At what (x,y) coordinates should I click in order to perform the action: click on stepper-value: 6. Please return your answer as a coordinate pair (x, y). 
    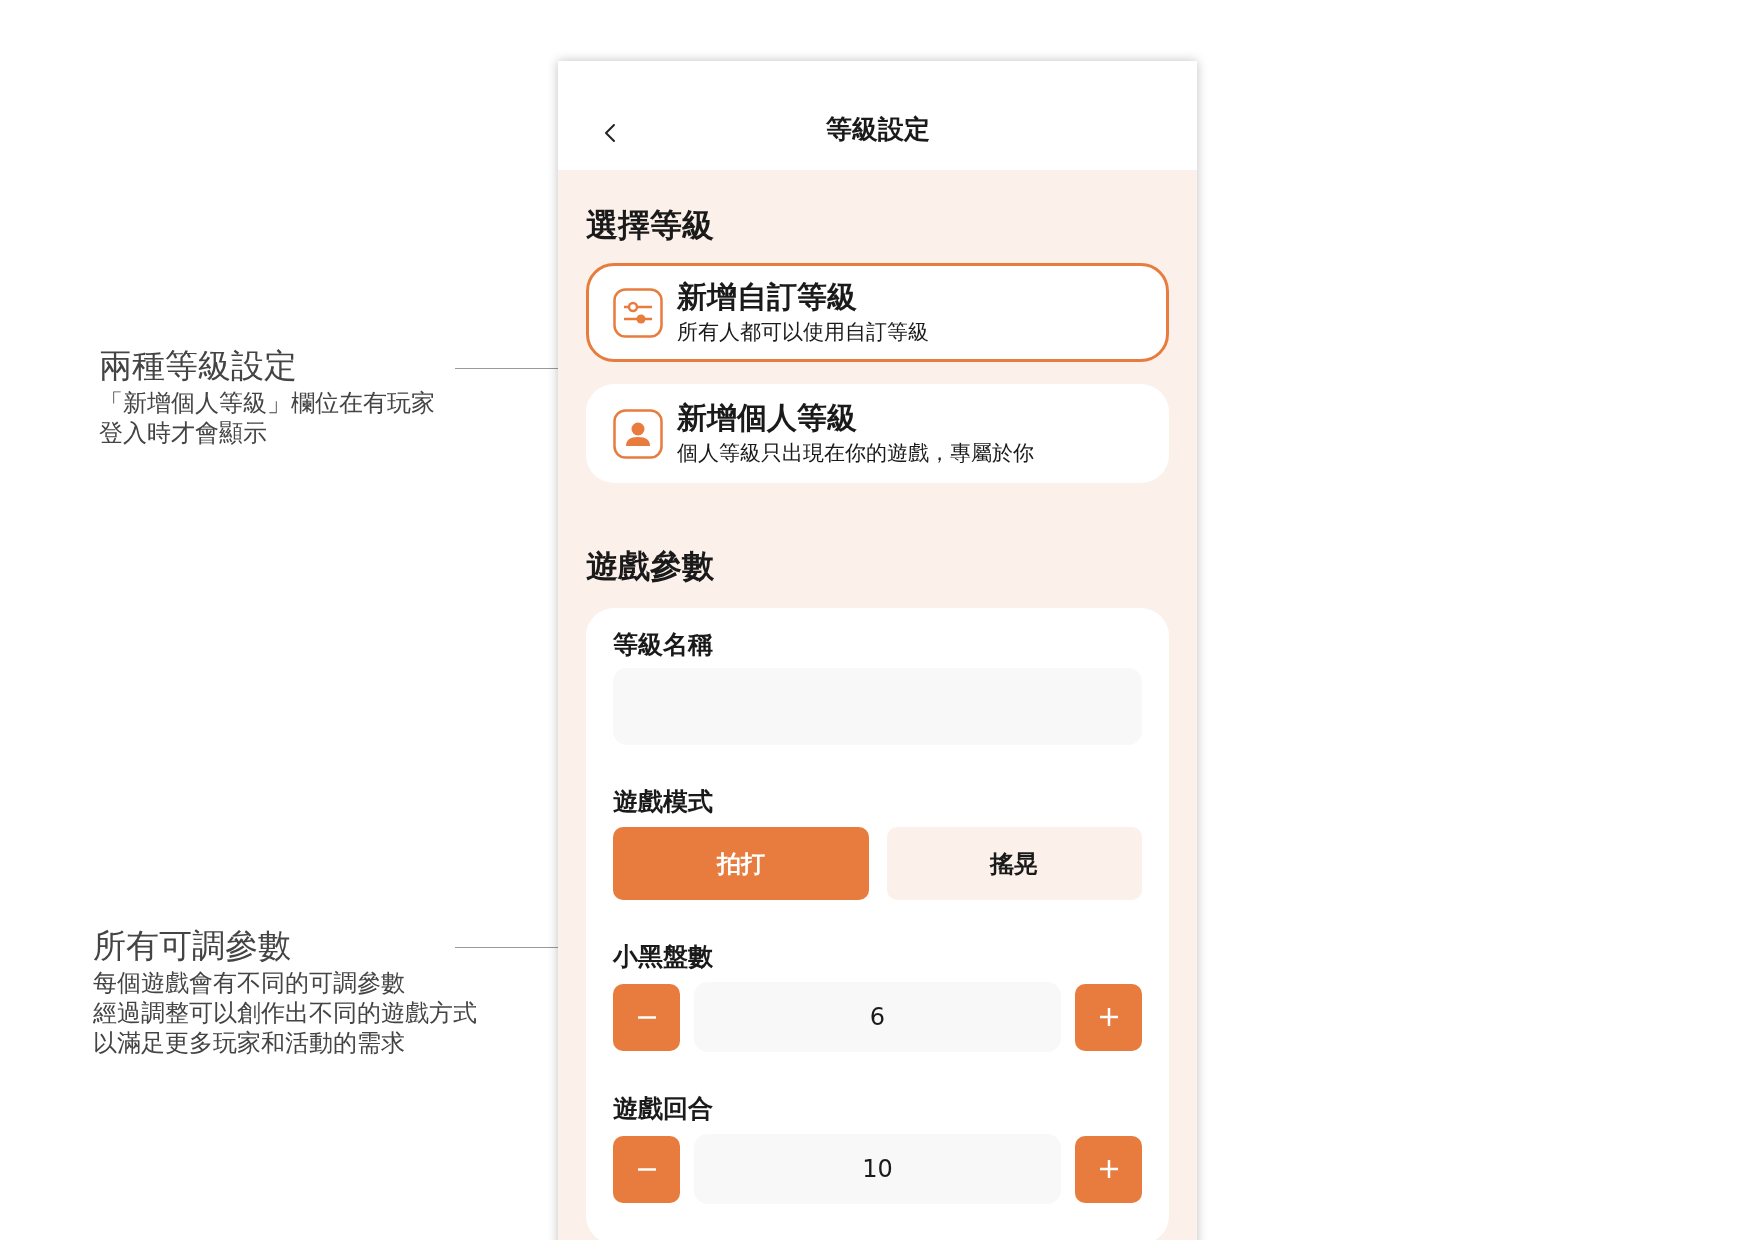
    Looking at the image, I should click on (877, 1017).